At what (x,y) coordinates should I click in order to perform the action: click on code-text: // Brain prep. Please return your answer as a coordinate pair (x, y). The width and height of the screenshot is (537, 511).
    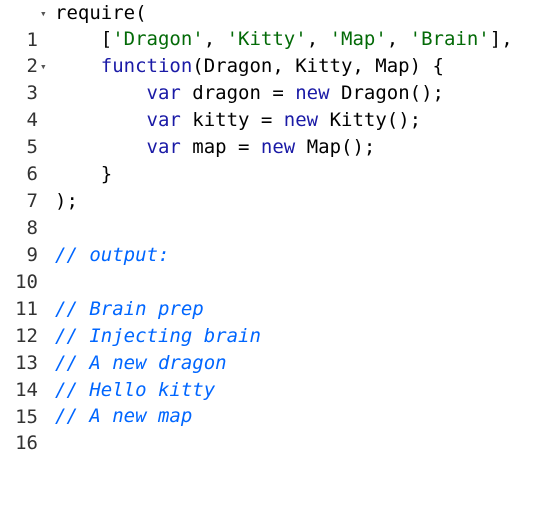
    Looking at the image, I should click on (129, 309).